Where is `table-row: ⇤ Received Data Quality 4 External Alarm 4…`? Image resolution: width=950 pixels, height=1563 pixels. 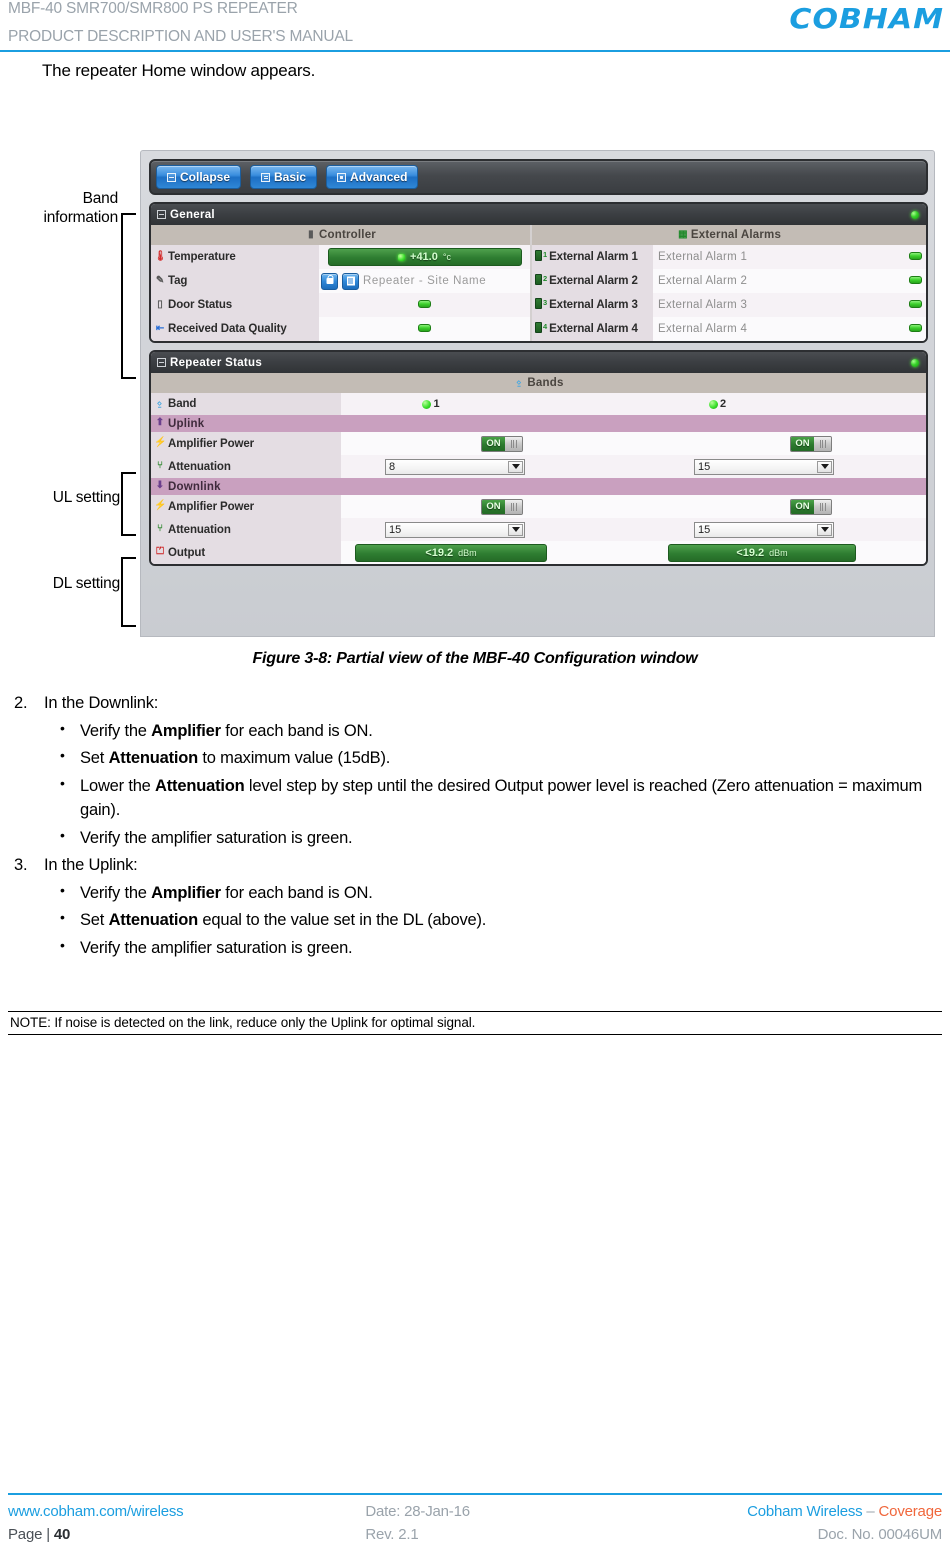 table-row: ⇤ Received Data Quality 4 External Alarm 4… is located at coordinates (538, 329).